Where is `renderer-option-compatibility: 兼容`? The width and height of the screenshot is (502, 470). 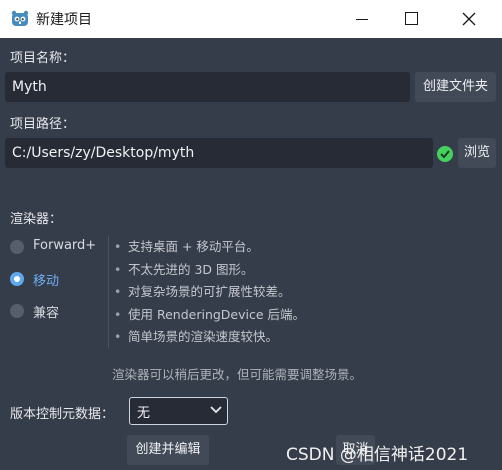
renderer-option-compatibility: 兼容 is located at coordinates (46, 311).